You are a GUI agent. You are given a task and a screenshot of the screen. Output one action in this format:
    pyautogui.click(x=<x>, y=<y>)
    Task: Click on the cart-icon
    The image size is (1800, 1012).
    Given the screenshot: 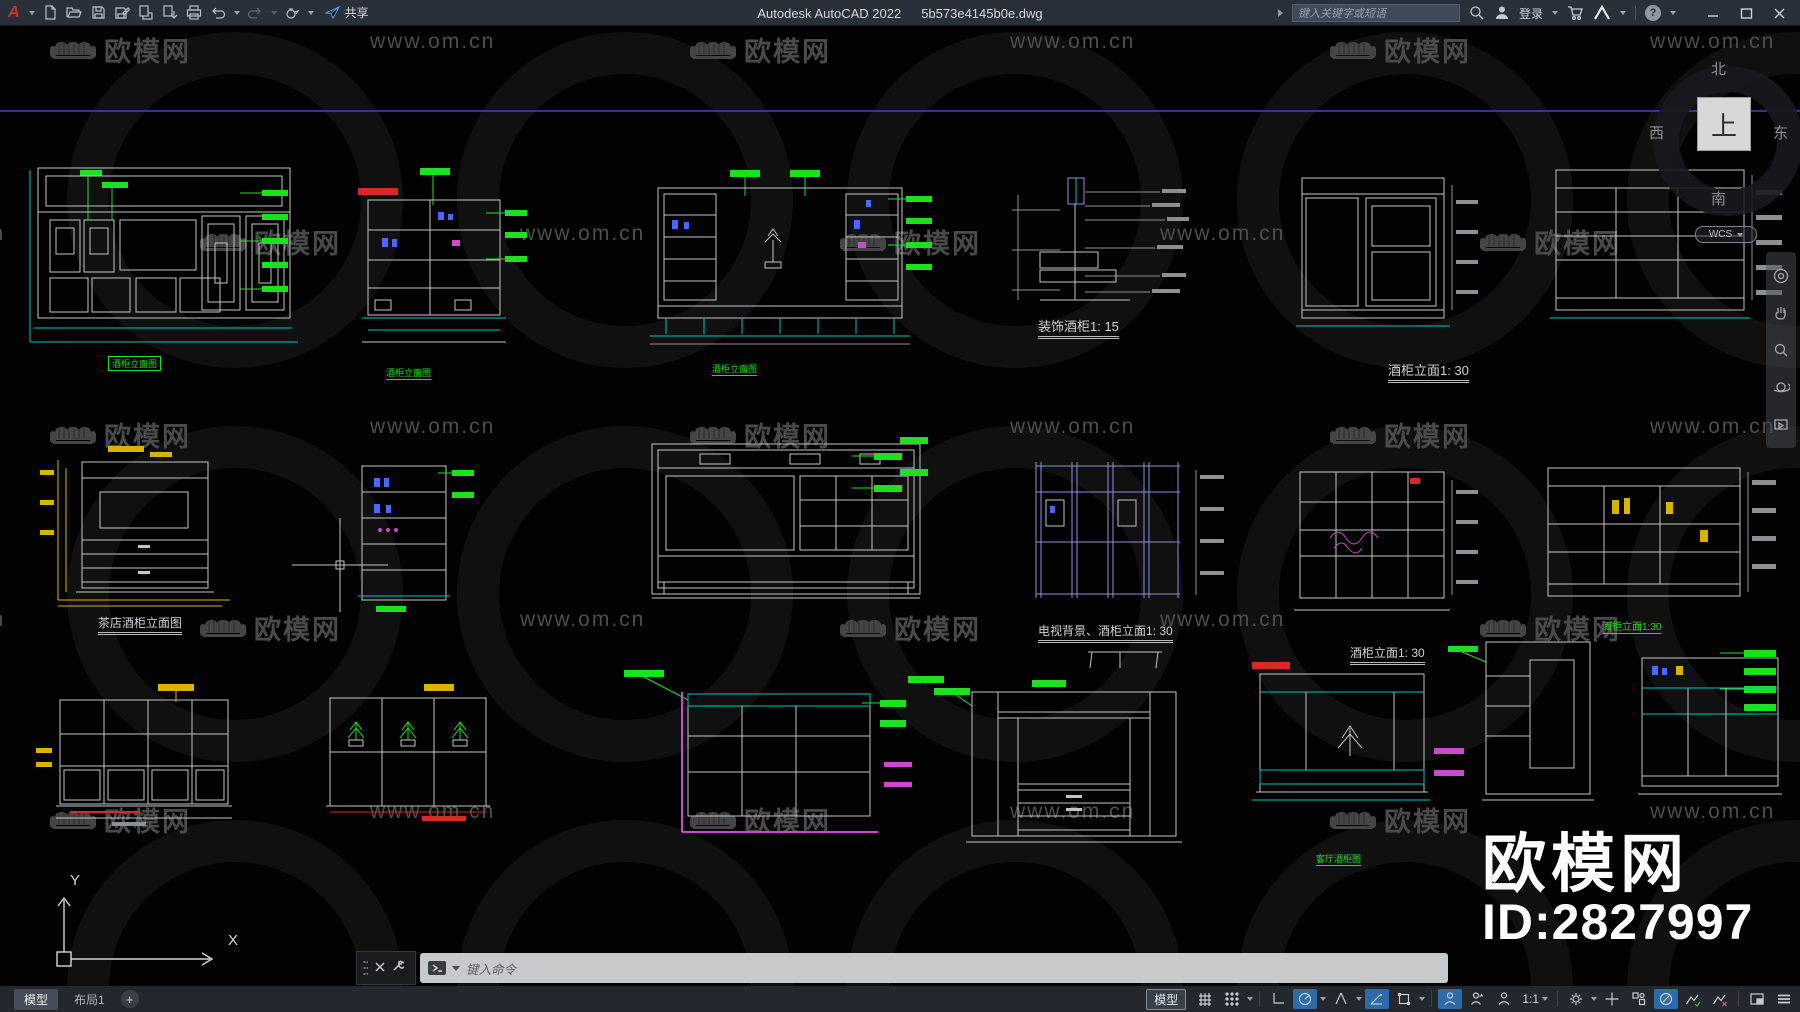 What is the action you would take?
    pyautogui.click(x=1575, y=13)
    